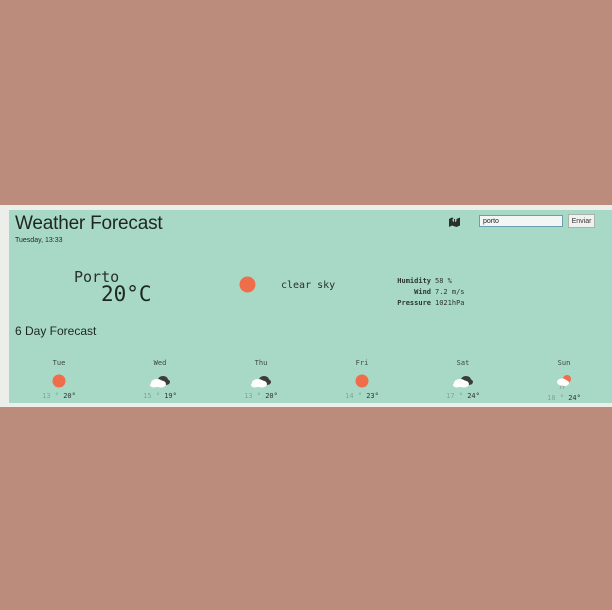 This screenshot has height=610, width=612. Describe the element at coordinates (353, 396) in the screenshot. I see `forecast-min: 14 °` at that location.